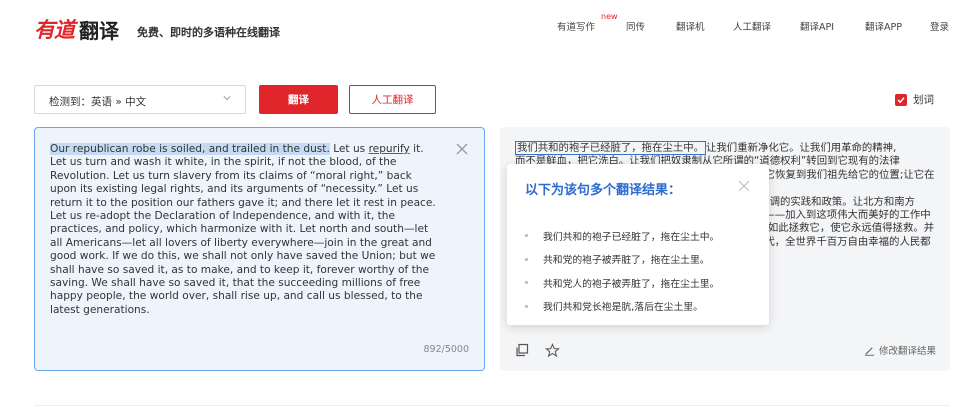 This screenshot has width=962, height=409. What do you see at coordinates (99, 30) in the screenshot?
I see `logo-product-text: 翻译` at bounding box center [99, 30].